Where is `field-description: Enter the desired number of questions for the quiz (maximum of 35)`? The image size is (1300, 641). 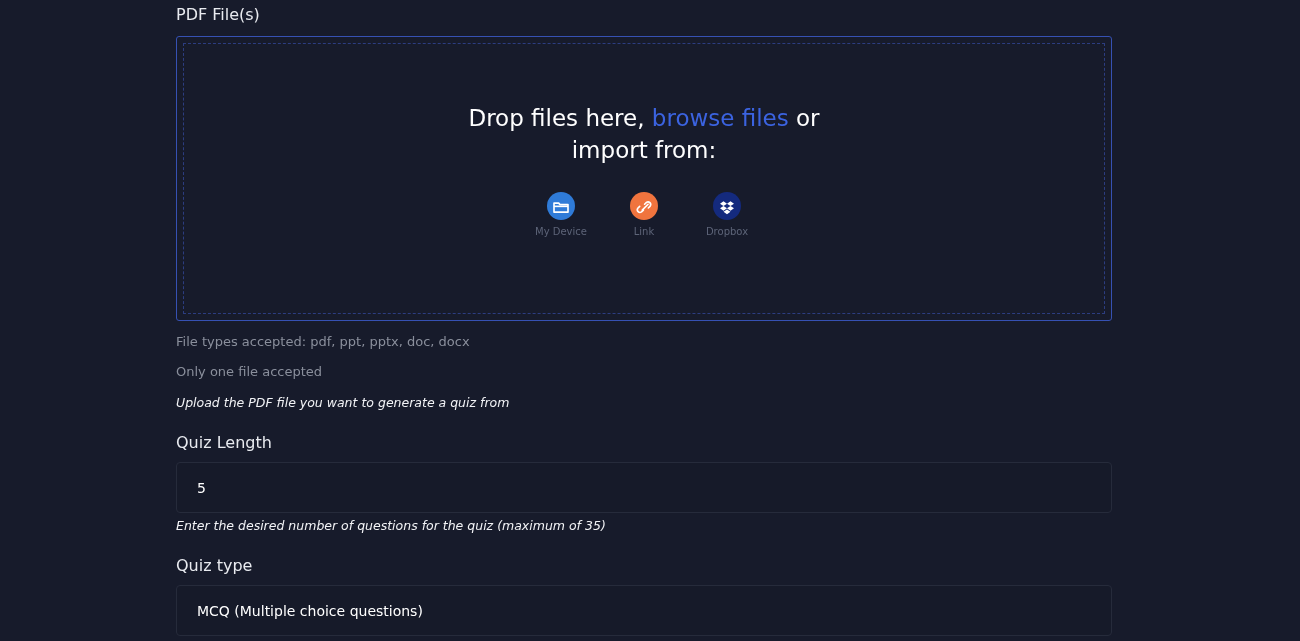
field-description: Enter the desired number of questions for the quiz (maximum of 35) is located at coordinates (391, 526).